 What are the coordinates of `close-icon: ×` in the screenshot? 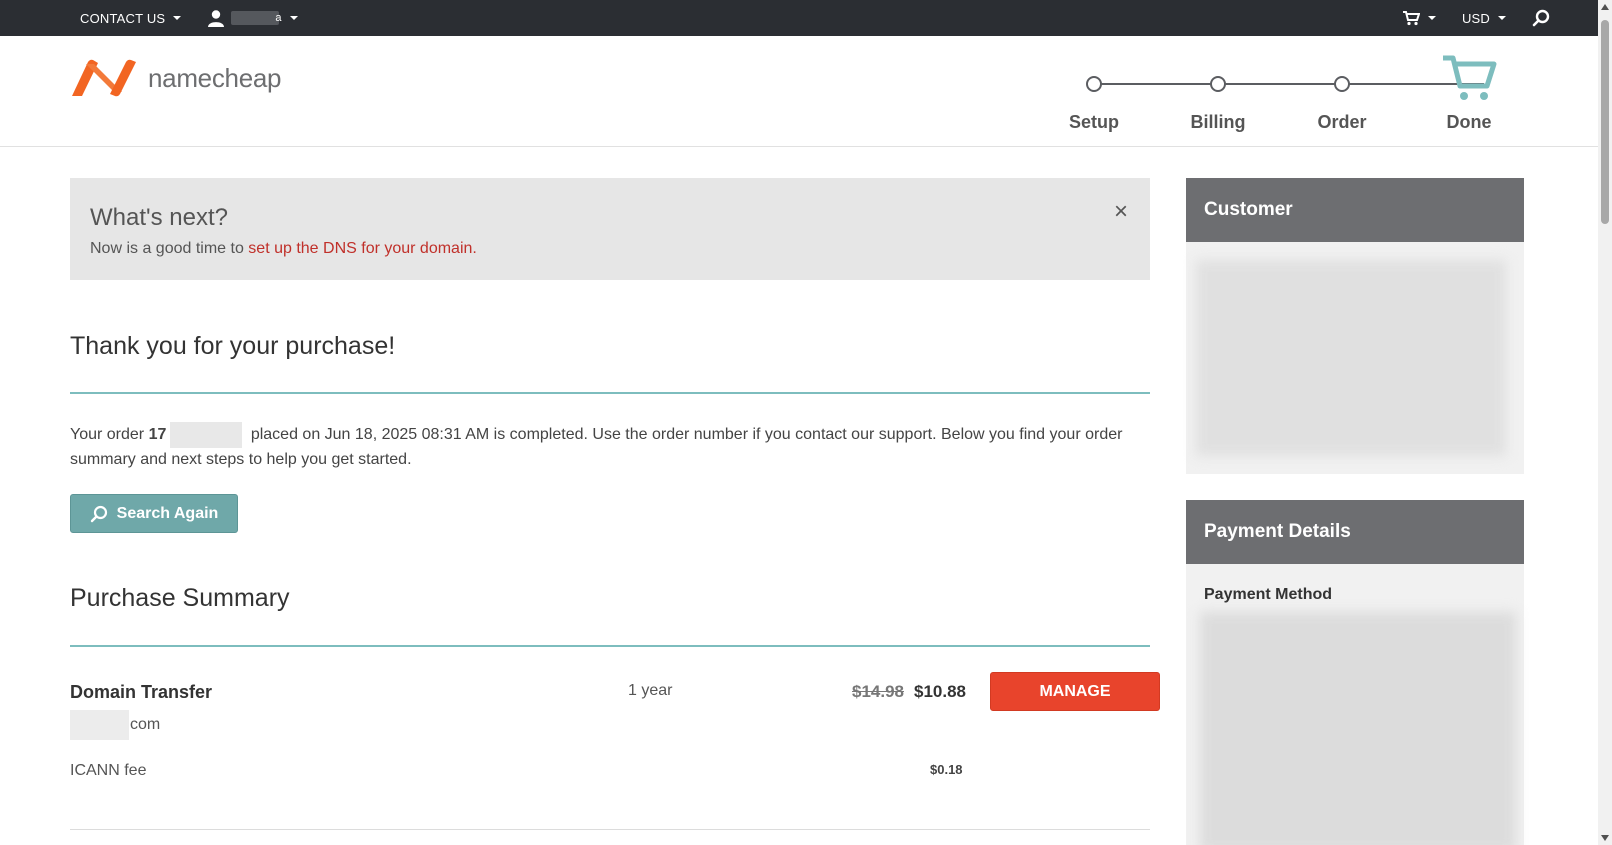 It's located at (1121, 212).